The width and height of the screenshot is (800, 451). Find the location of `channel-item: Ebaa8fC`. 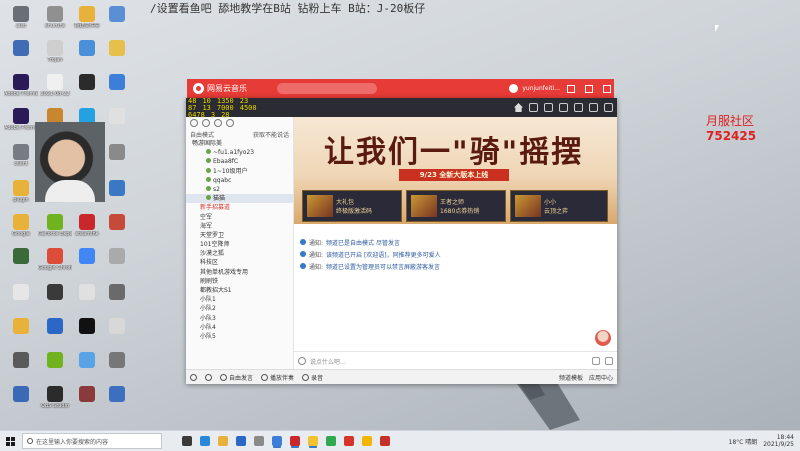

channel-item: Ebaa8fC is located at coordinates (239, 161).